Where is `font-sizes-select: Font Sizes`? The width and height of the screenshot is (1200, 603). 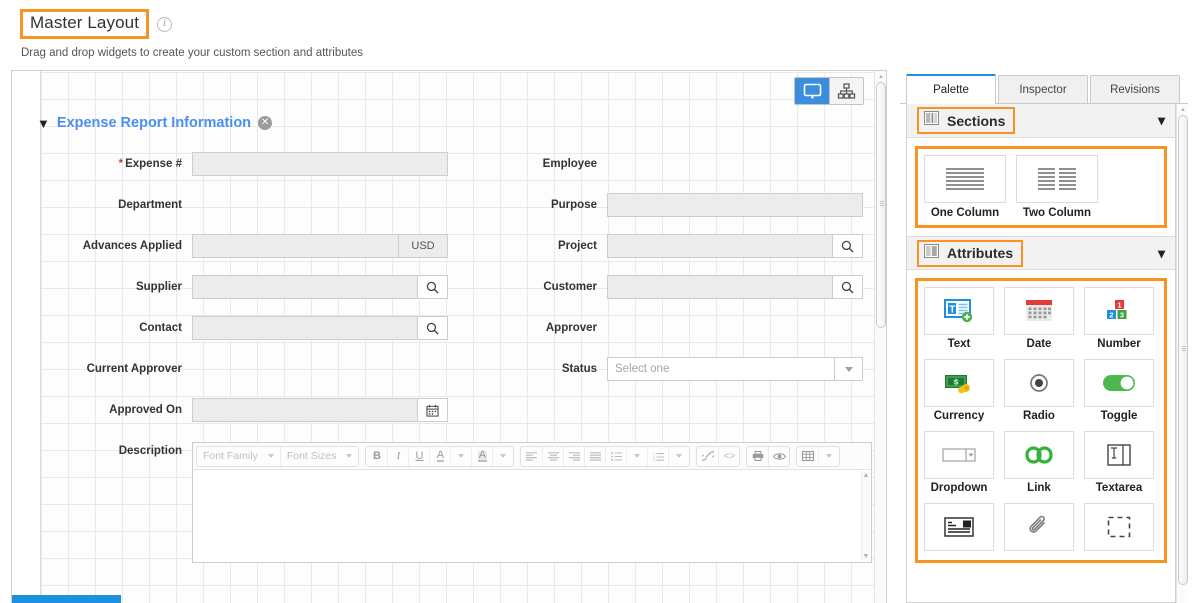
font-sizes-select: Font Sizes is located at coordinates (319, 456).